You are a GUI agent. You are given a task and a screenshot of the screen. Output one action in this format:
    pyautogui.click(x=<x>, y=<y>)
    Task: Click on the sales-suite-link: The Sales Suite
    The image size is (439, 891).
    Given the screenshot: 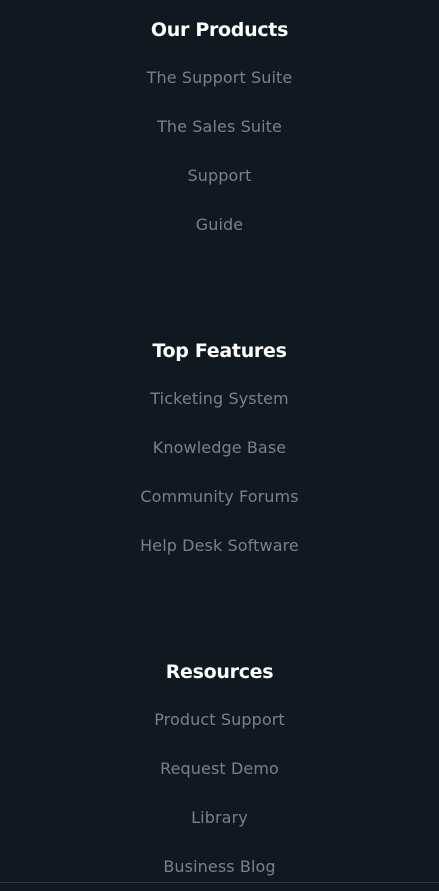 What is the action you would take?
    pyautogui.click(x=219, y=126)
    